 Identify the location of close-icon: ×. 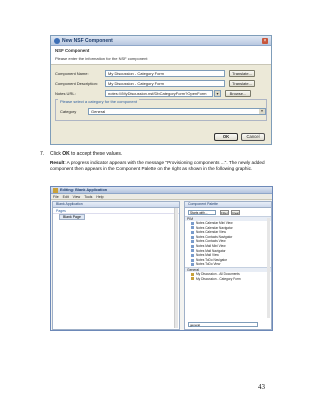
(265, 41).